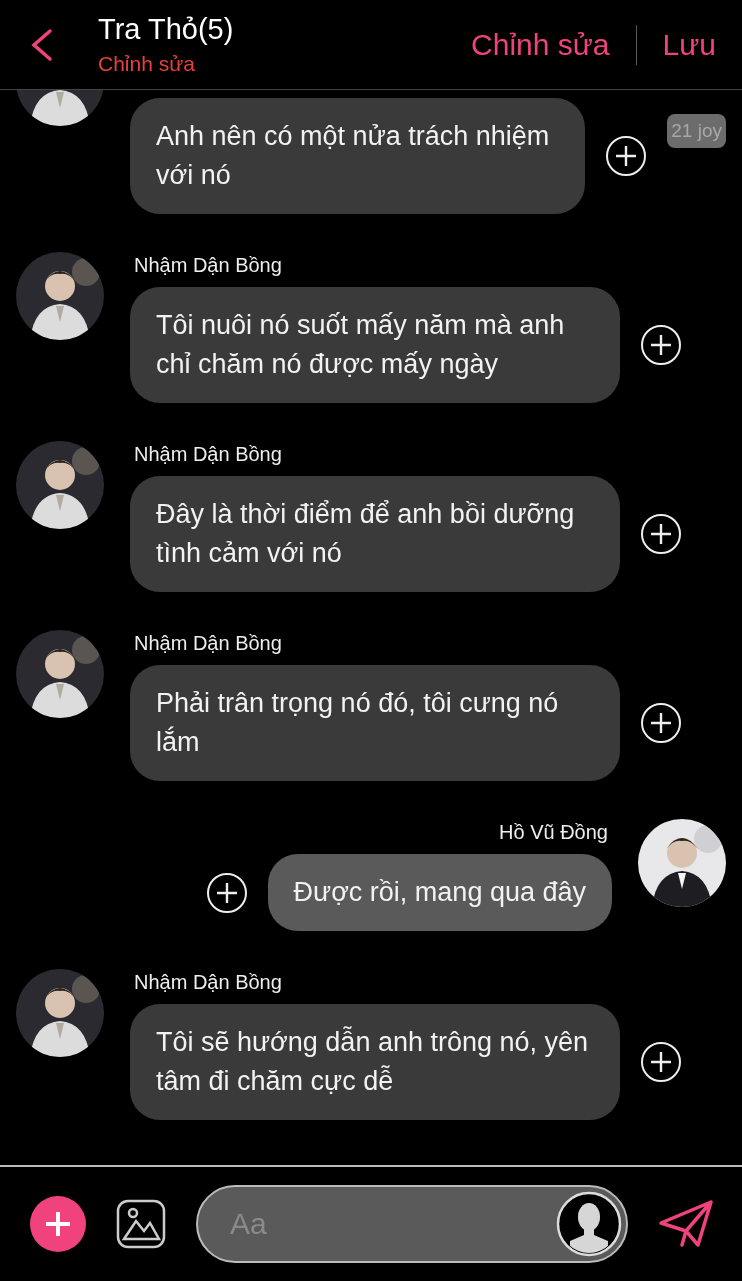 The height and width of the screenshot is (1281, 742). I want to click on image-icon, so click(141, 1224).